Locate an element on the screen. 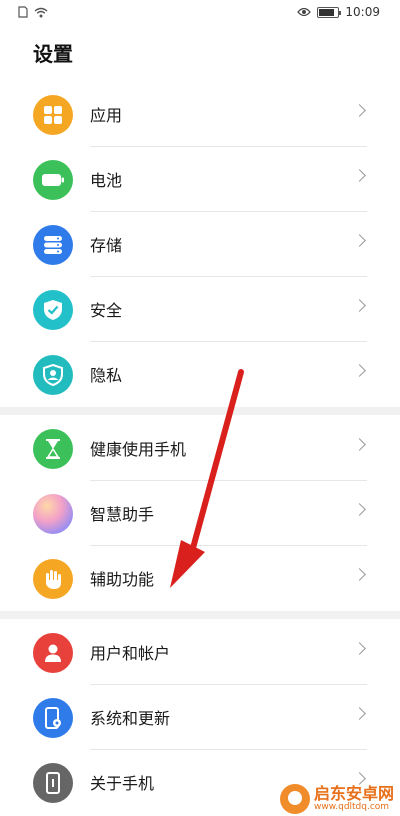 Image resolution: width=400 pixels, height=816 pixels. watermark-logo is located at coordinates (294, 799).